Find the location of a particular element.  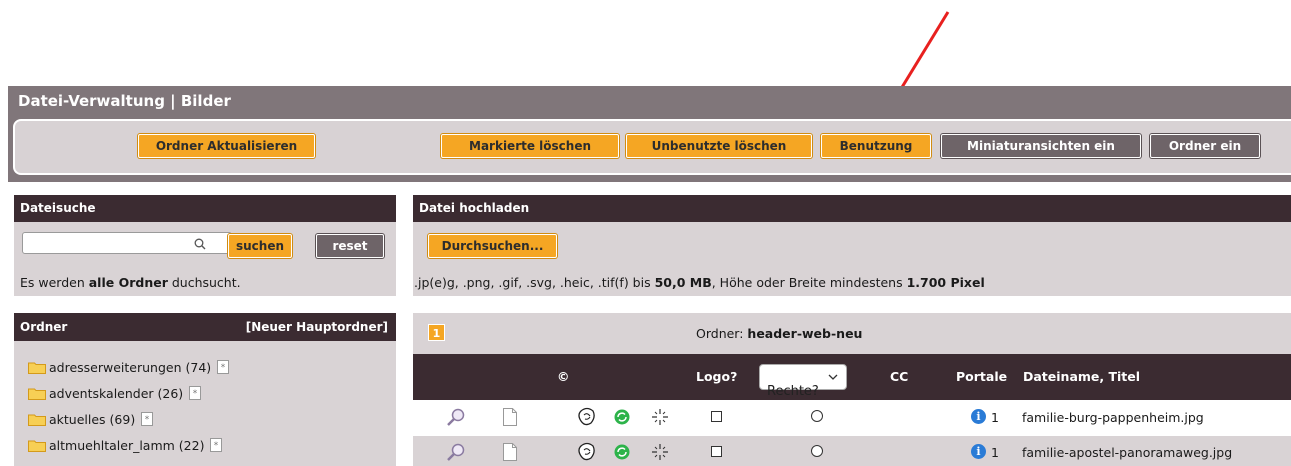

usage-button: Benutzung is located at coordinates (876, 146).